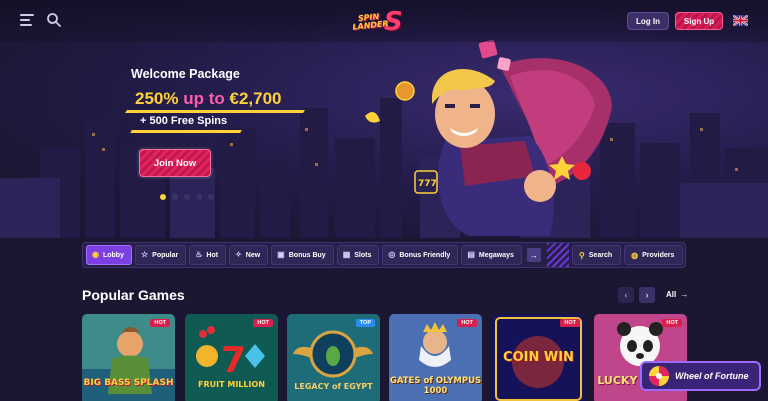  What do you see at coordinates (684, 294) in the screenshot?
I see `arrow-right-icon: →` at bounding box center [684, 294].